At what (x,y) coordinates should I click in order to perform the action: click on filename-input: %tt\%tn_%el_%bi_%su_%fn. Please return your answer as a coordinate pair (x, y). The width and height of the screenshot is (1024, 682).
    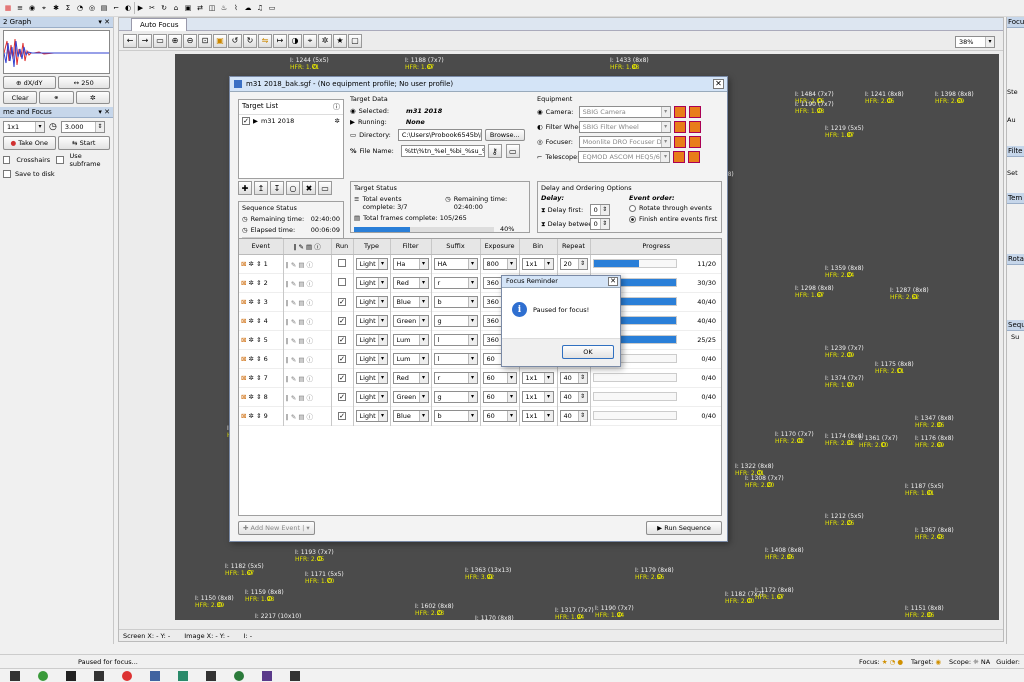
    Looking at the image, I should click on (442, 151).